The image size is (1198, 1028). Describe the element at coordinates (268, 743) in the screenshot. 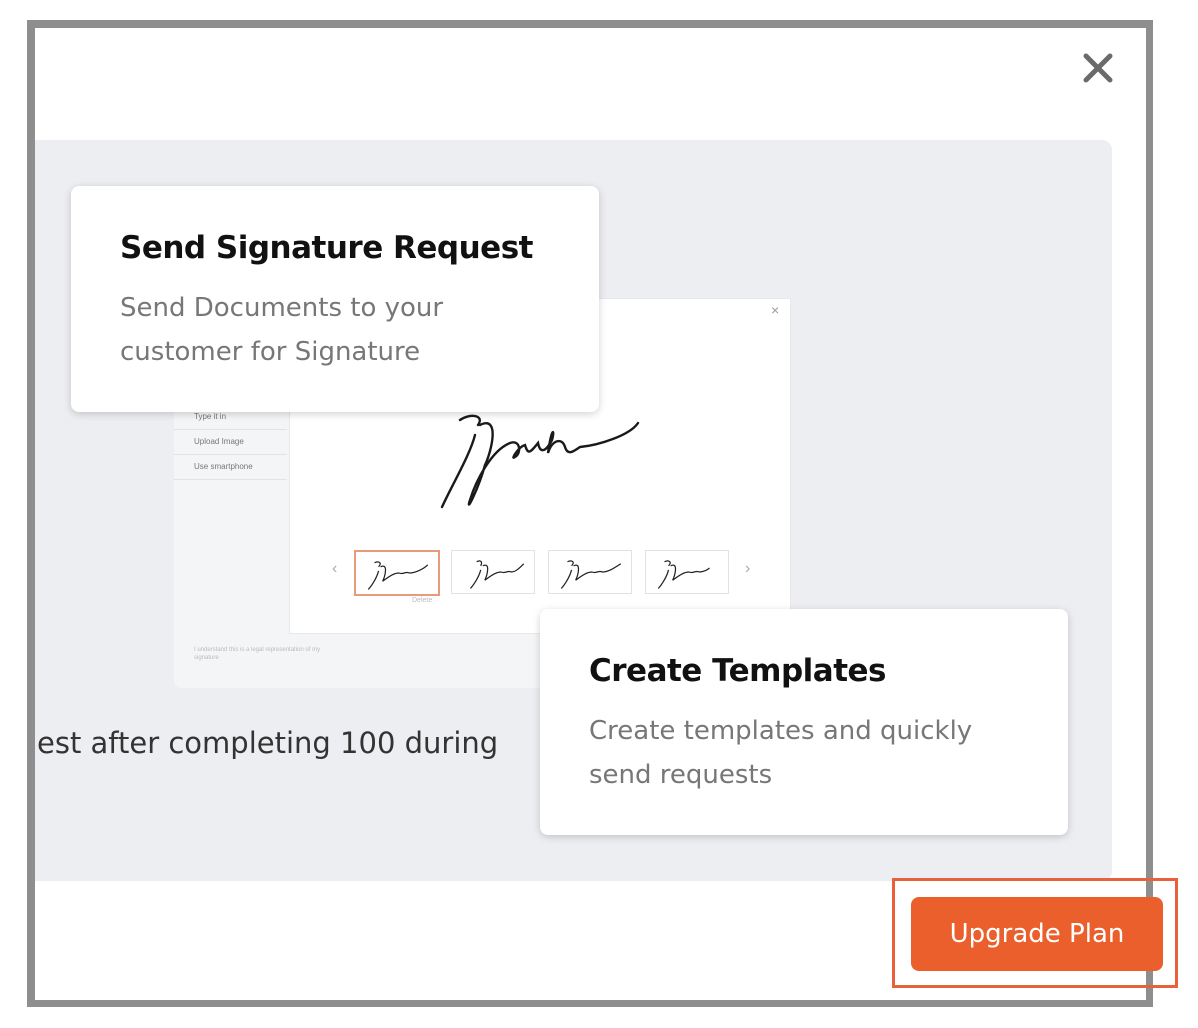

I see `background-feature-text: est after completing 100 during` at that location.